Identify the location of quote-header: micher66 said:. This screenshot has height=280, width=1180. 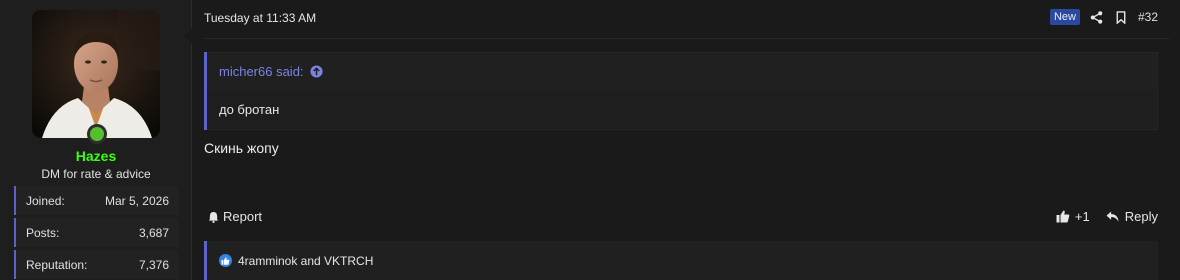
(682, 71).